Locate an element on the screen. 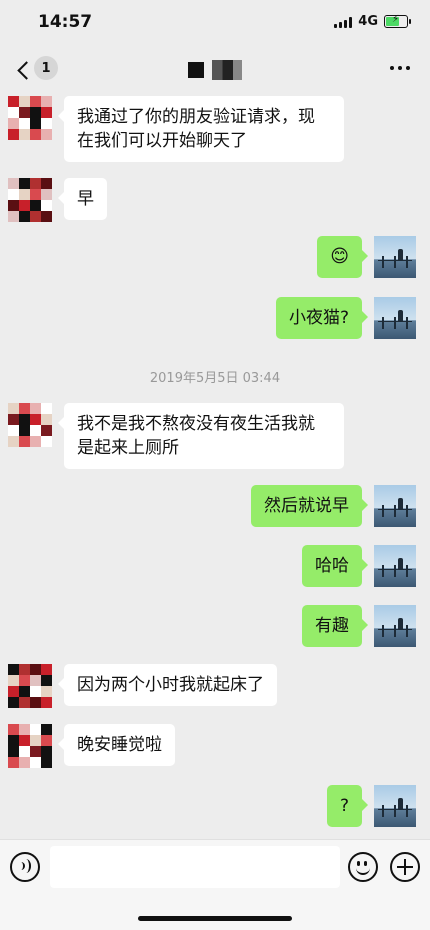 The image size is (430, 930). input-bar is located at coordinates (215, 884).